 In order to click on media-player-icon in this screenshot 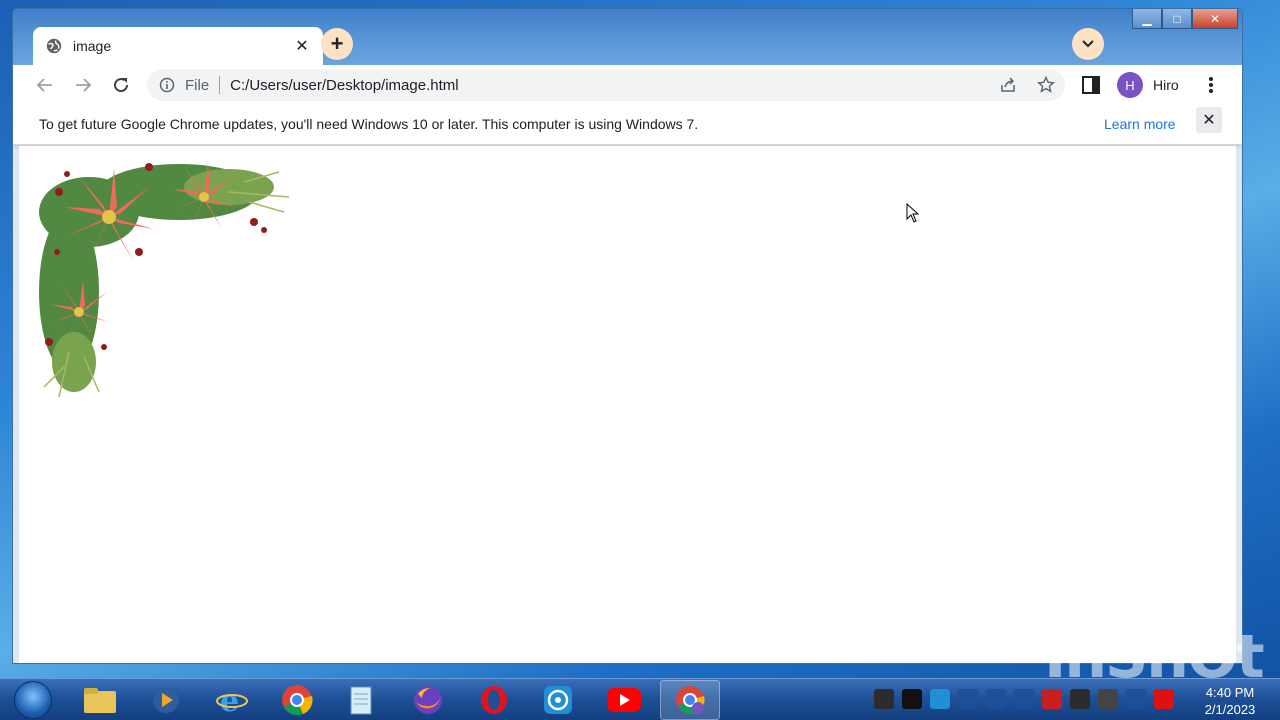, I will do `click(166, 700)`.